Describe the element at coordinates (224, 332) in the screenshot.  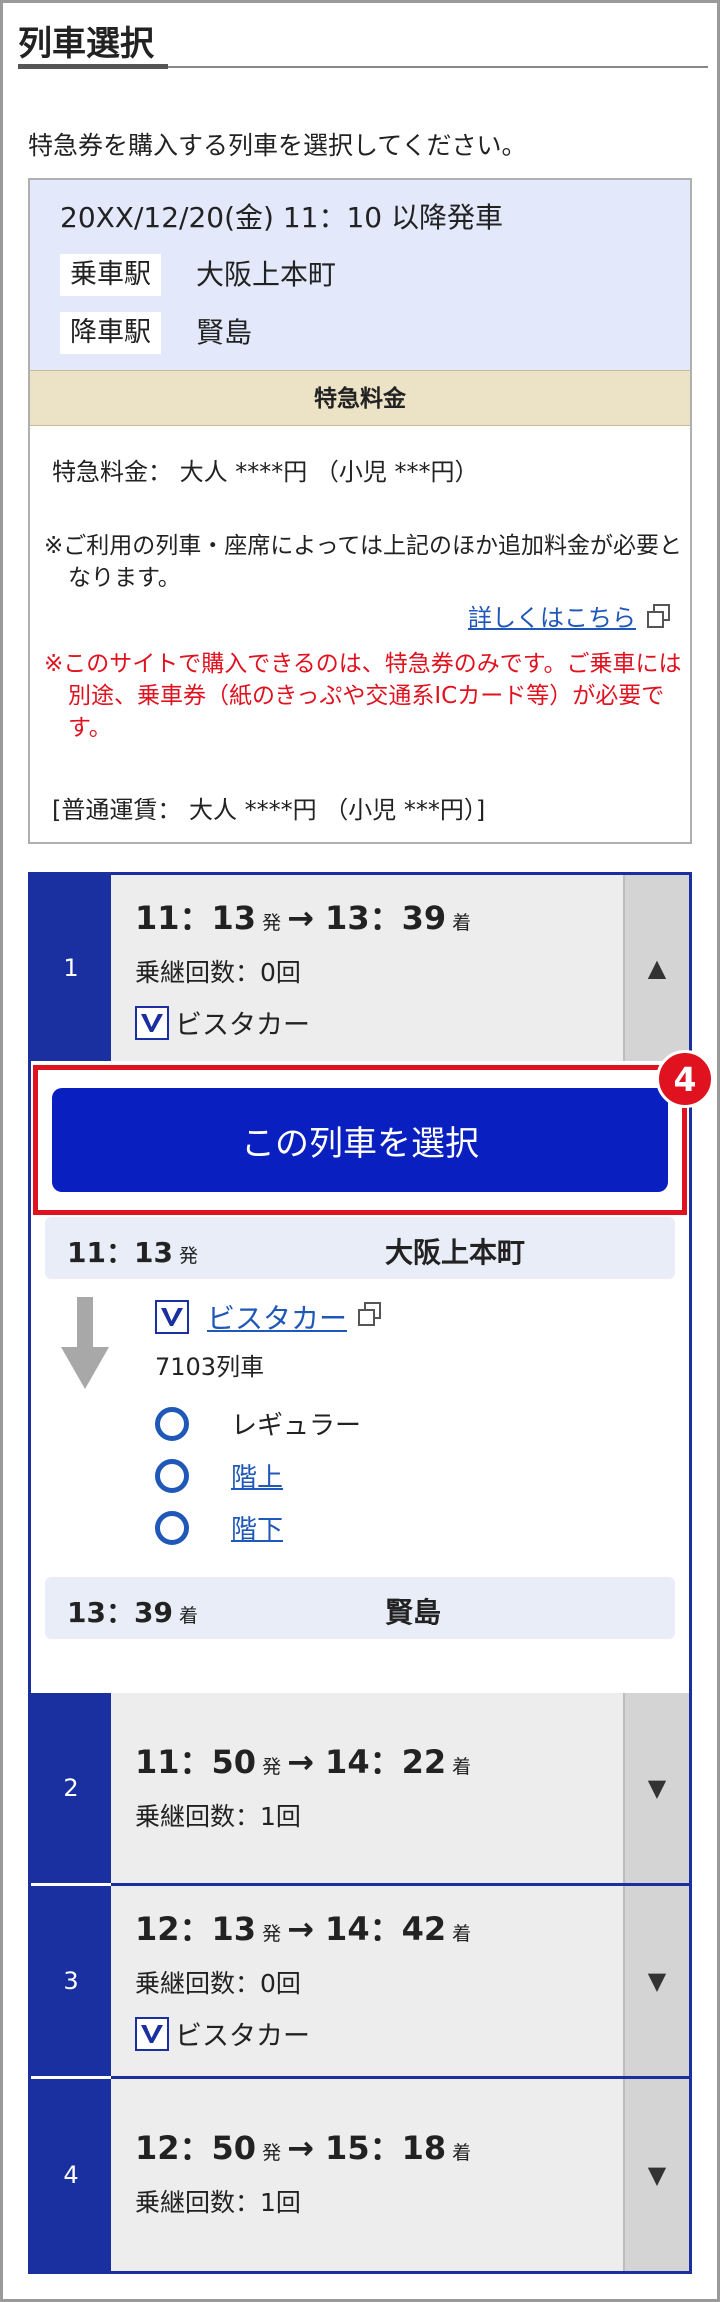
I see `alighting-station: 賢島` at that location.